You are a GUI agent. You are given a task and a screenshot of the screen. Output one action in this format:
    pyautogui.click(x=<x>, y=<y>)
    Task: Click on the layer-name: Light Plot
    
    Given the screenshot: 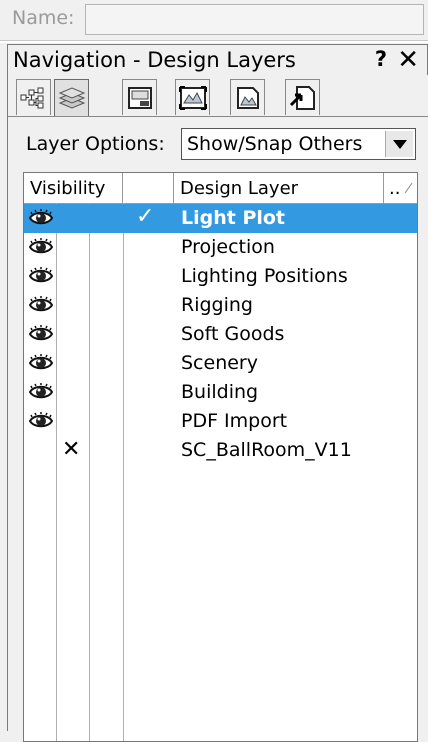 What is the action you would take?
    pyautogui.click(x=233, y=218)
    